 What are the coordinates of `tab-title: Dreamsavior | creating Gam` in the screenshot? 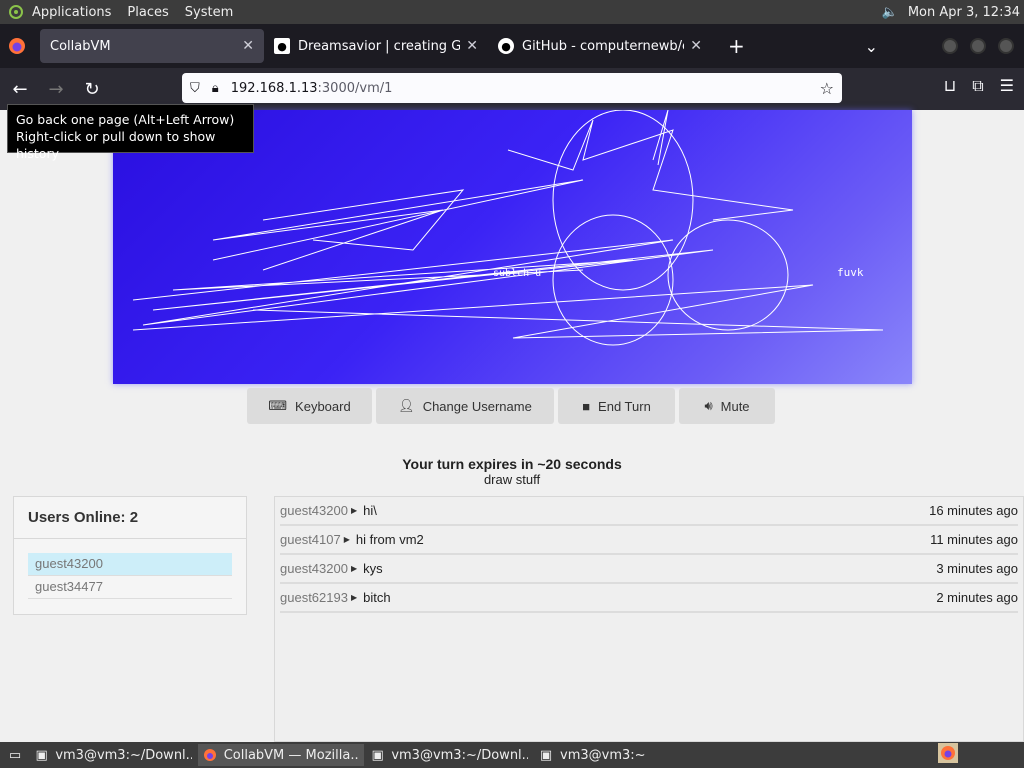 It's located at (379, 46).